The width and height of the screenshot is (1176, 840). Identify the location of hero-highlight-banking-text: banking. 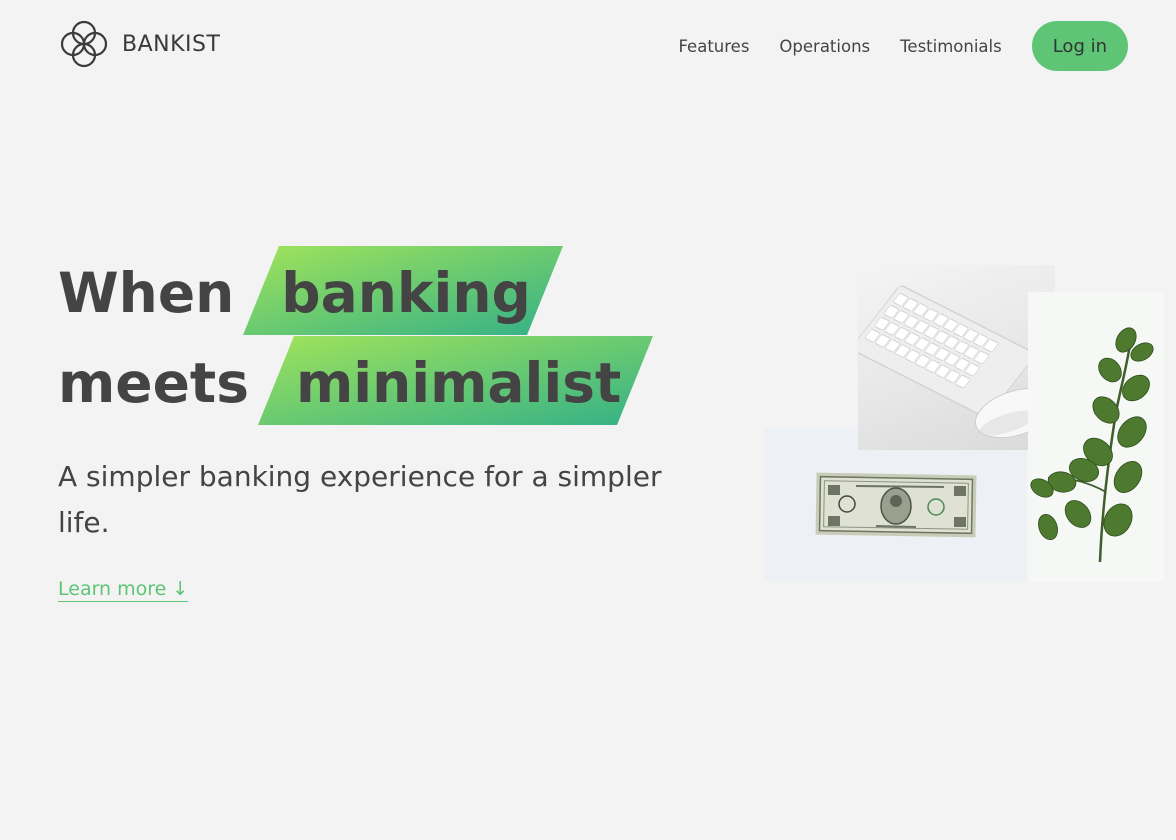
(406, 293).